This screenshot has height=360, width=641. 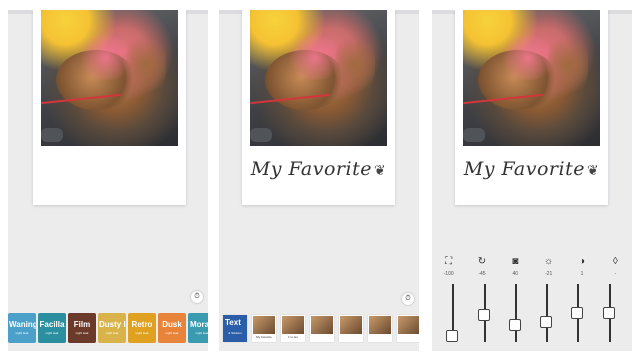 What do you see at coordinates (199, 324) in the screenshot?
I see `filter-label: Moran` at bounding box center [199, 324].